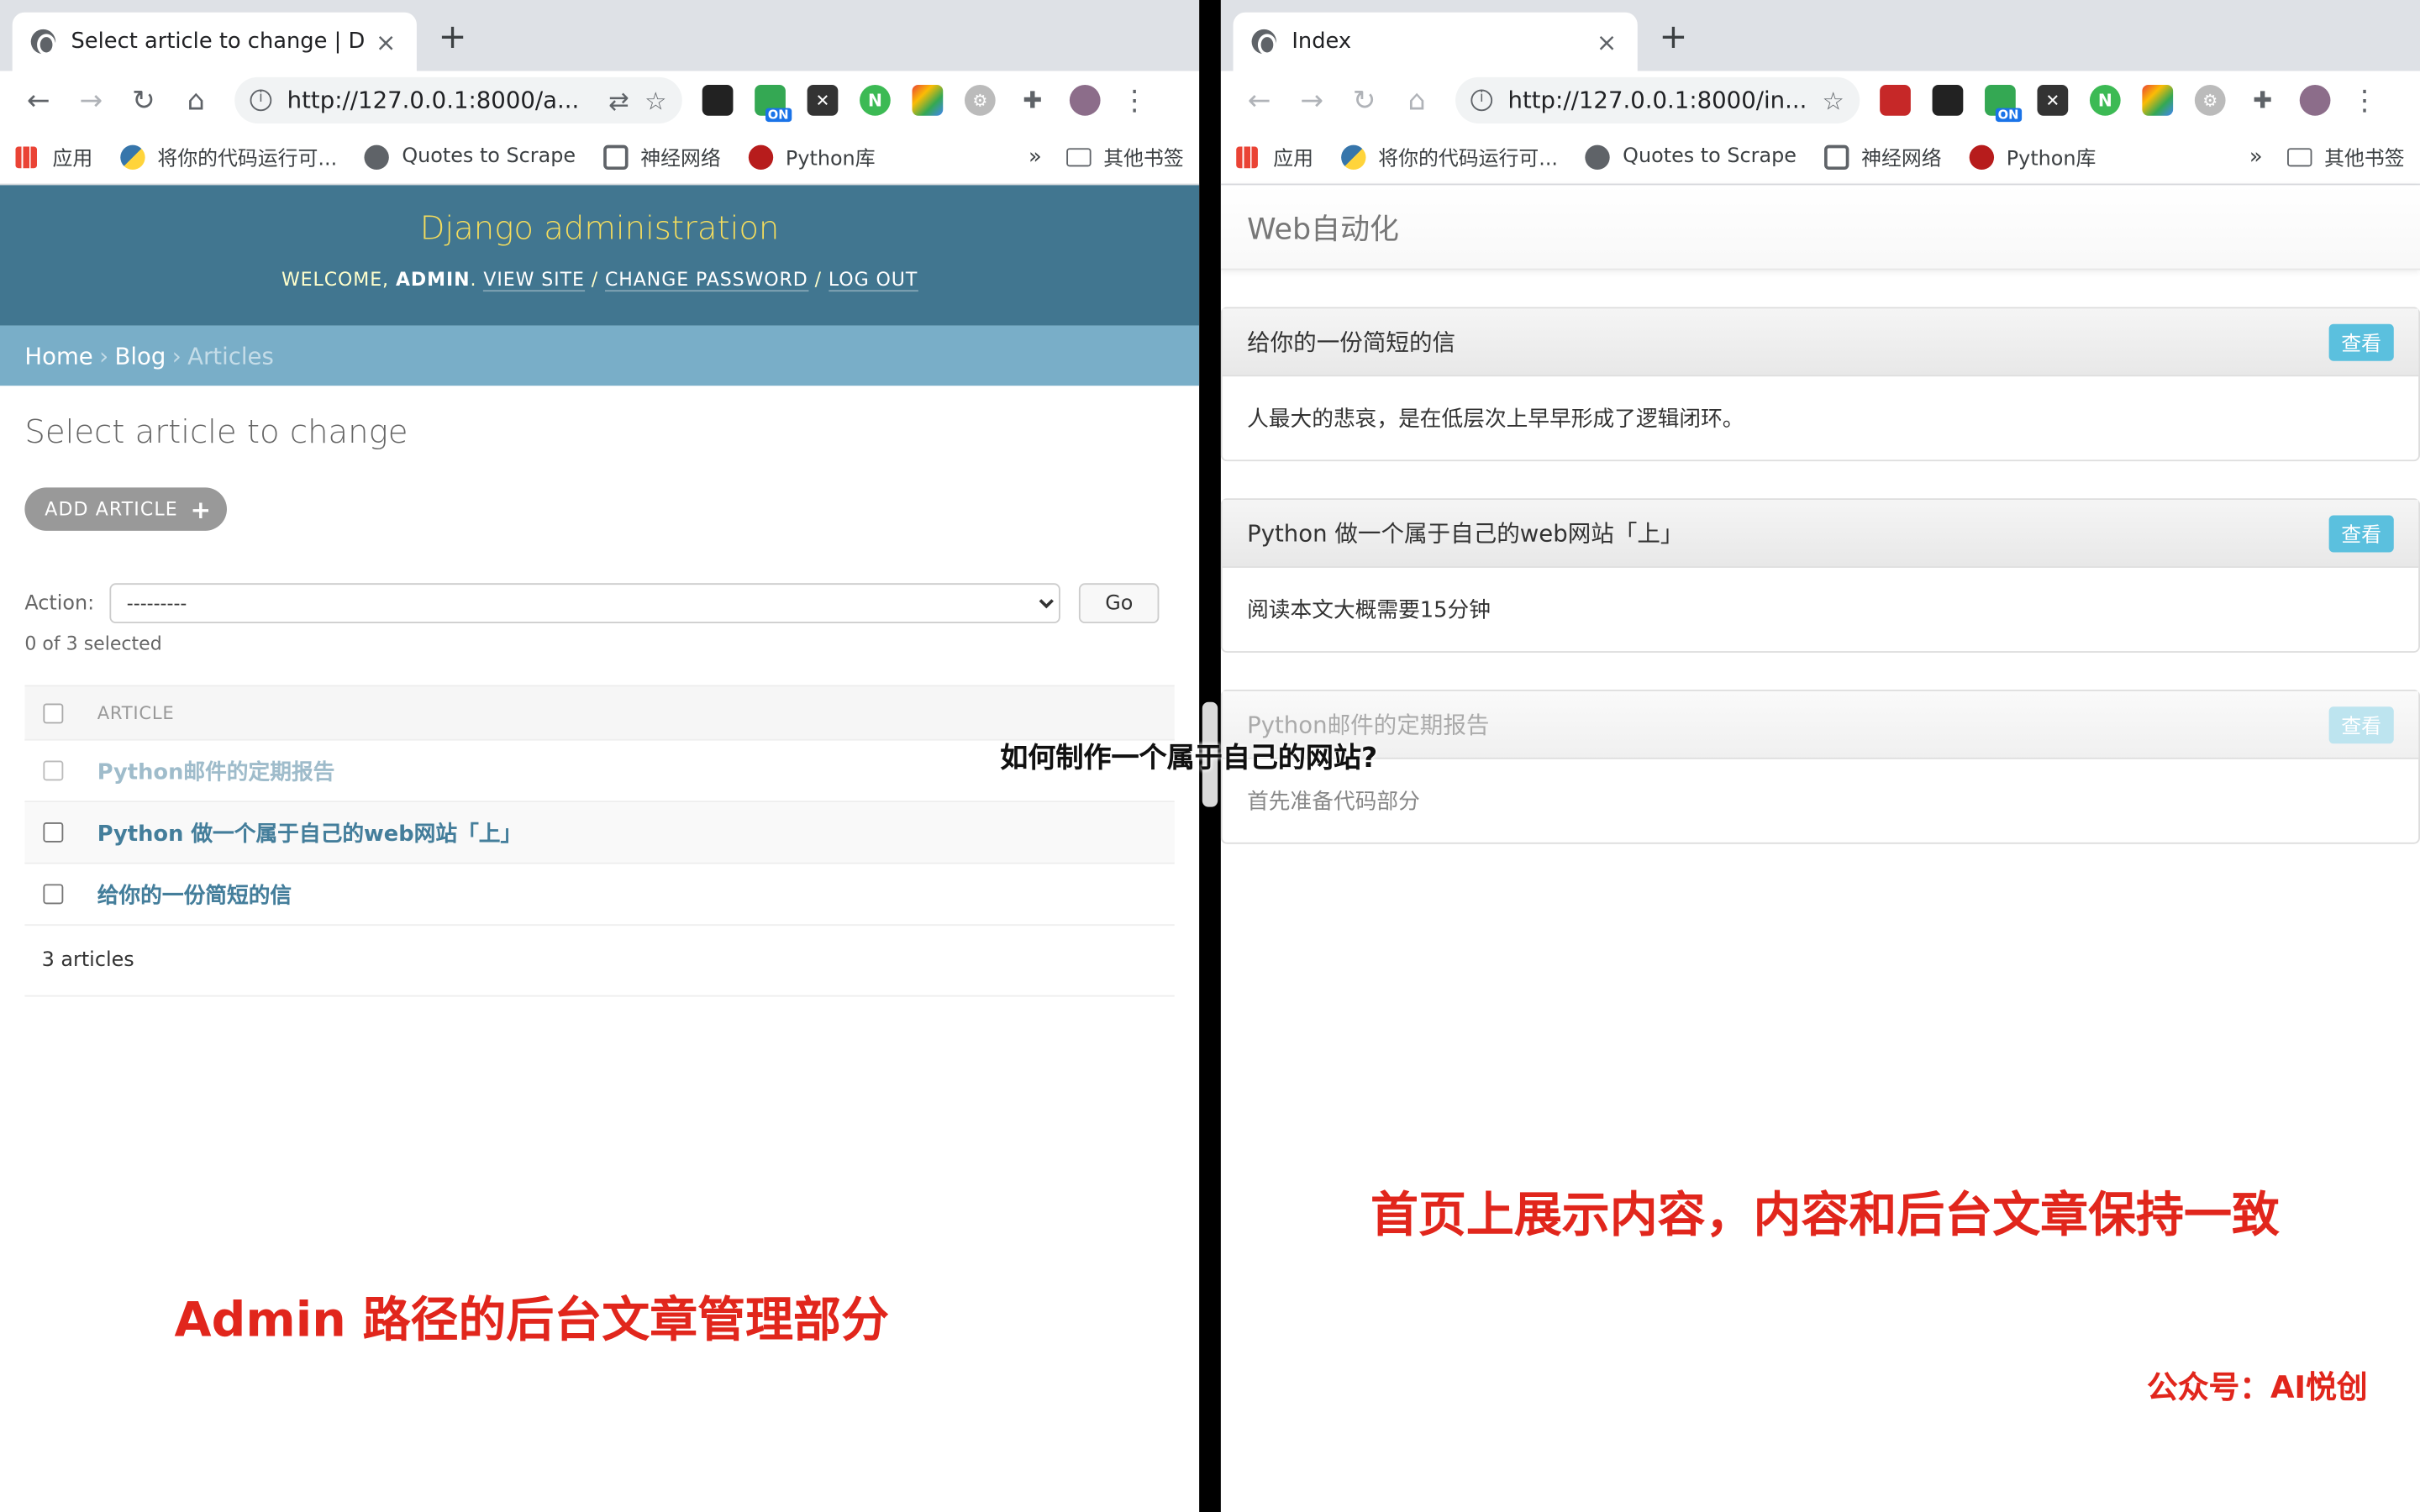 Image resolution: width=2420 pixels, height=1512 pixels. Describe the element at coordinates (216, 432) in the screenshot. I see `page-title: Select article to change` at that location.